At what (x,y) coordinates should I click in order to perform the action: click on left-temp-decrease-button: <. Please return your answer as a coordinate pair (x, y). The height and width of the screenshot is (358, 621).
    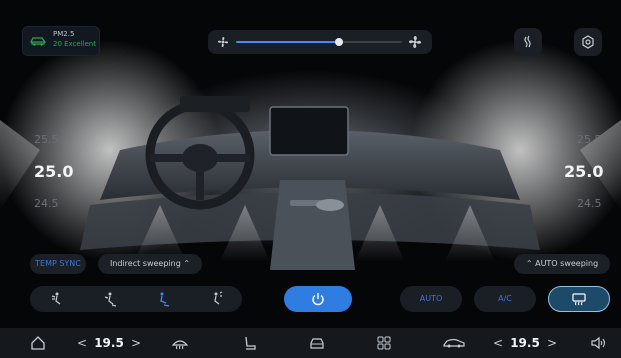
    Looking at the image, I should click on (82, 343).